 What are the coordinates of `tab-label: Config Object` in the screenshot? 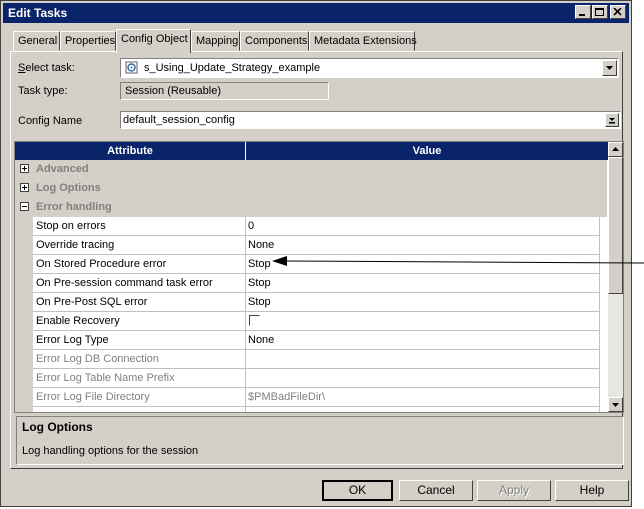 It's located at (154, 39).